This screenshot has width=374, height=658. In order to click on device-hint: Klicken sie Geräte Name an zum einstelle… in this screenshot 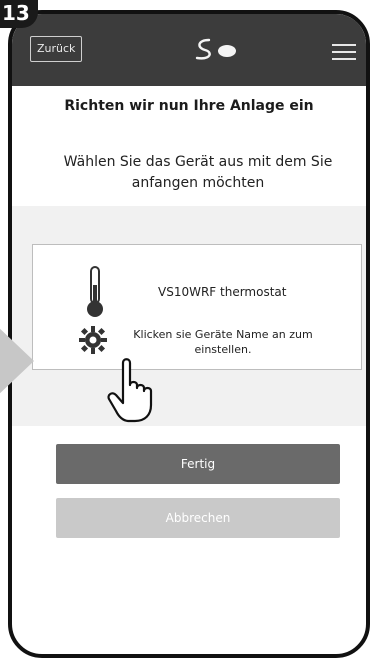, I will do `click(223, 342)`.